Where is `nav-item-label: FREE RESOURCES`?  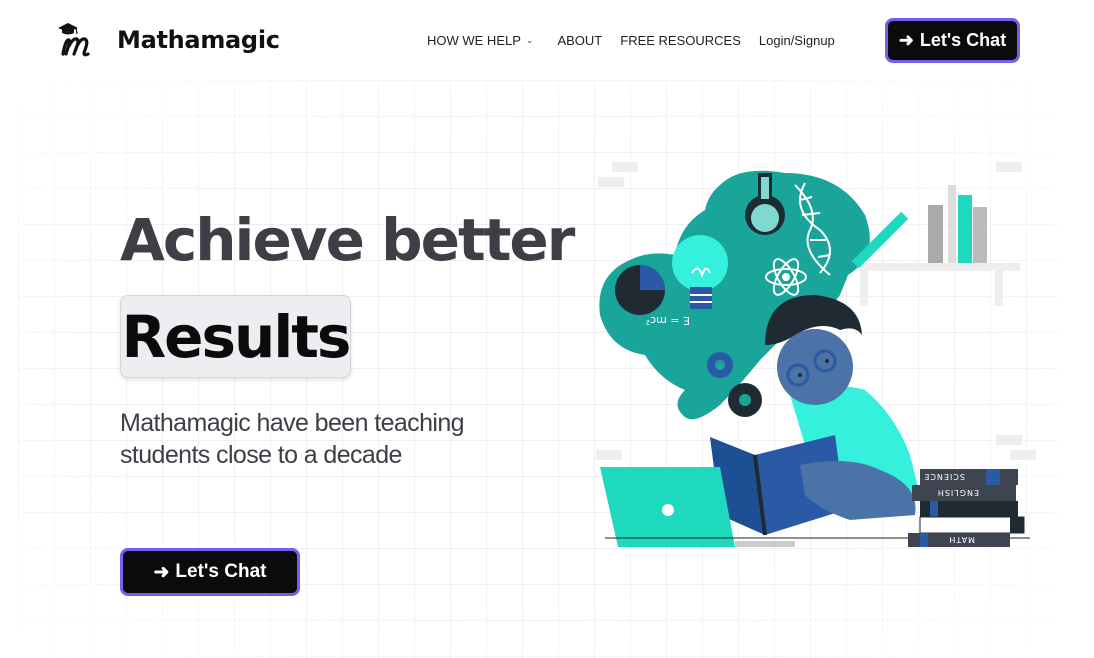
nav-item-label: FREE RESOURCES is located at coordinates (680, 40).